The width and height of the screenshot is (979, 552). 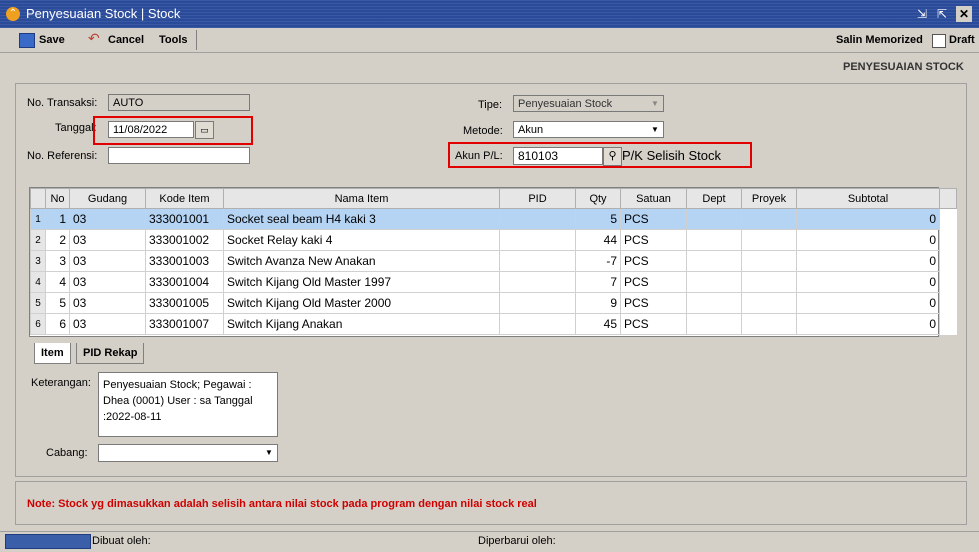 I want to click on cell-qty: 45, so click(x=598, y=324).